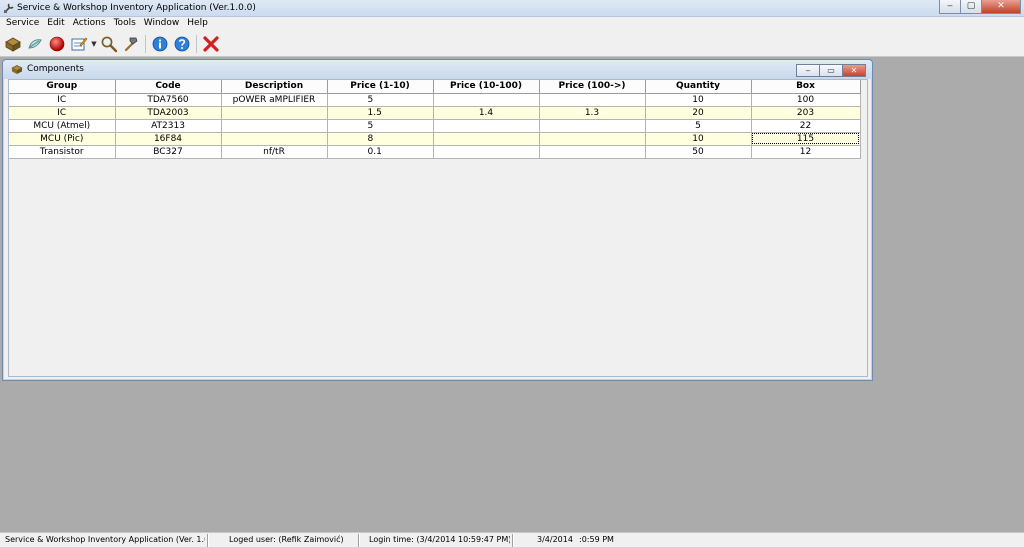  Describe the element at coordinates (168, 152) in the screenshot. I see `cell-code: BC327` at that location.